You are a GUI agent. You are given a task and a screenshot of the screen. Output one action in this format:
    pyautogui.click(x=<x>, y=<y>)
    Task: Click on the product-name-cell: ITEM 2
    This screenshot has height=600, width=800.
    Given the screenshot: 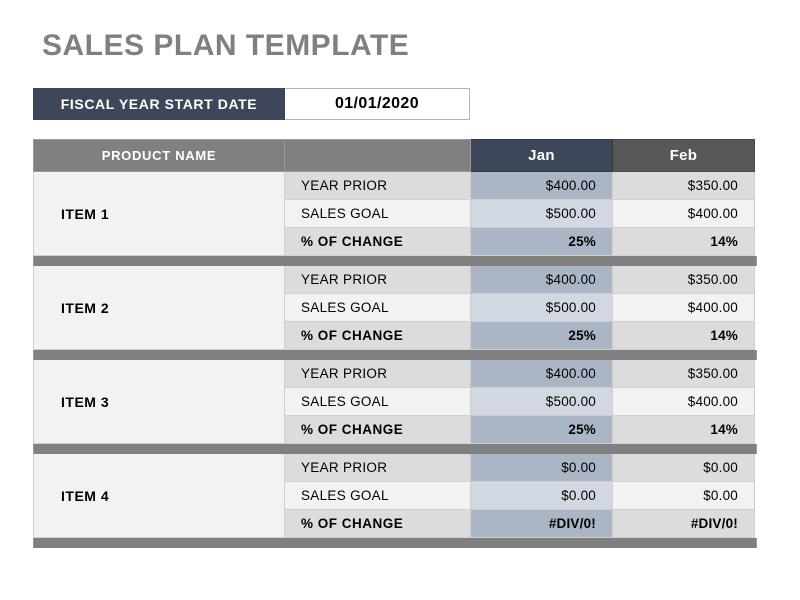 What is the action you would take?
    pyautogui.click(x=159, y=308)
    